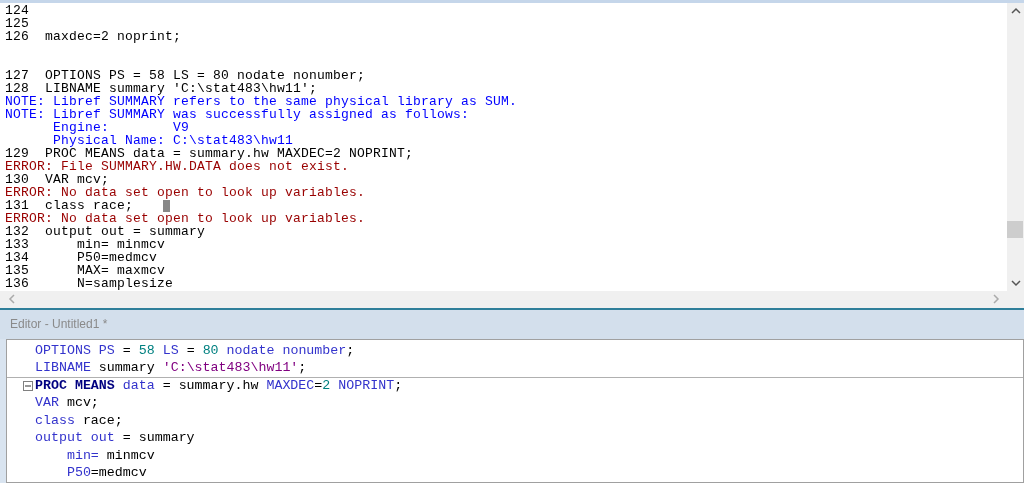 Image resolution: width=1024 pixels, height=483 pixels. Describe the element at coordinates (237, 114) in the screenshot. I see `log-note: NOTE: Libref SUMMARY was successfully assigned as follows:` at that location.